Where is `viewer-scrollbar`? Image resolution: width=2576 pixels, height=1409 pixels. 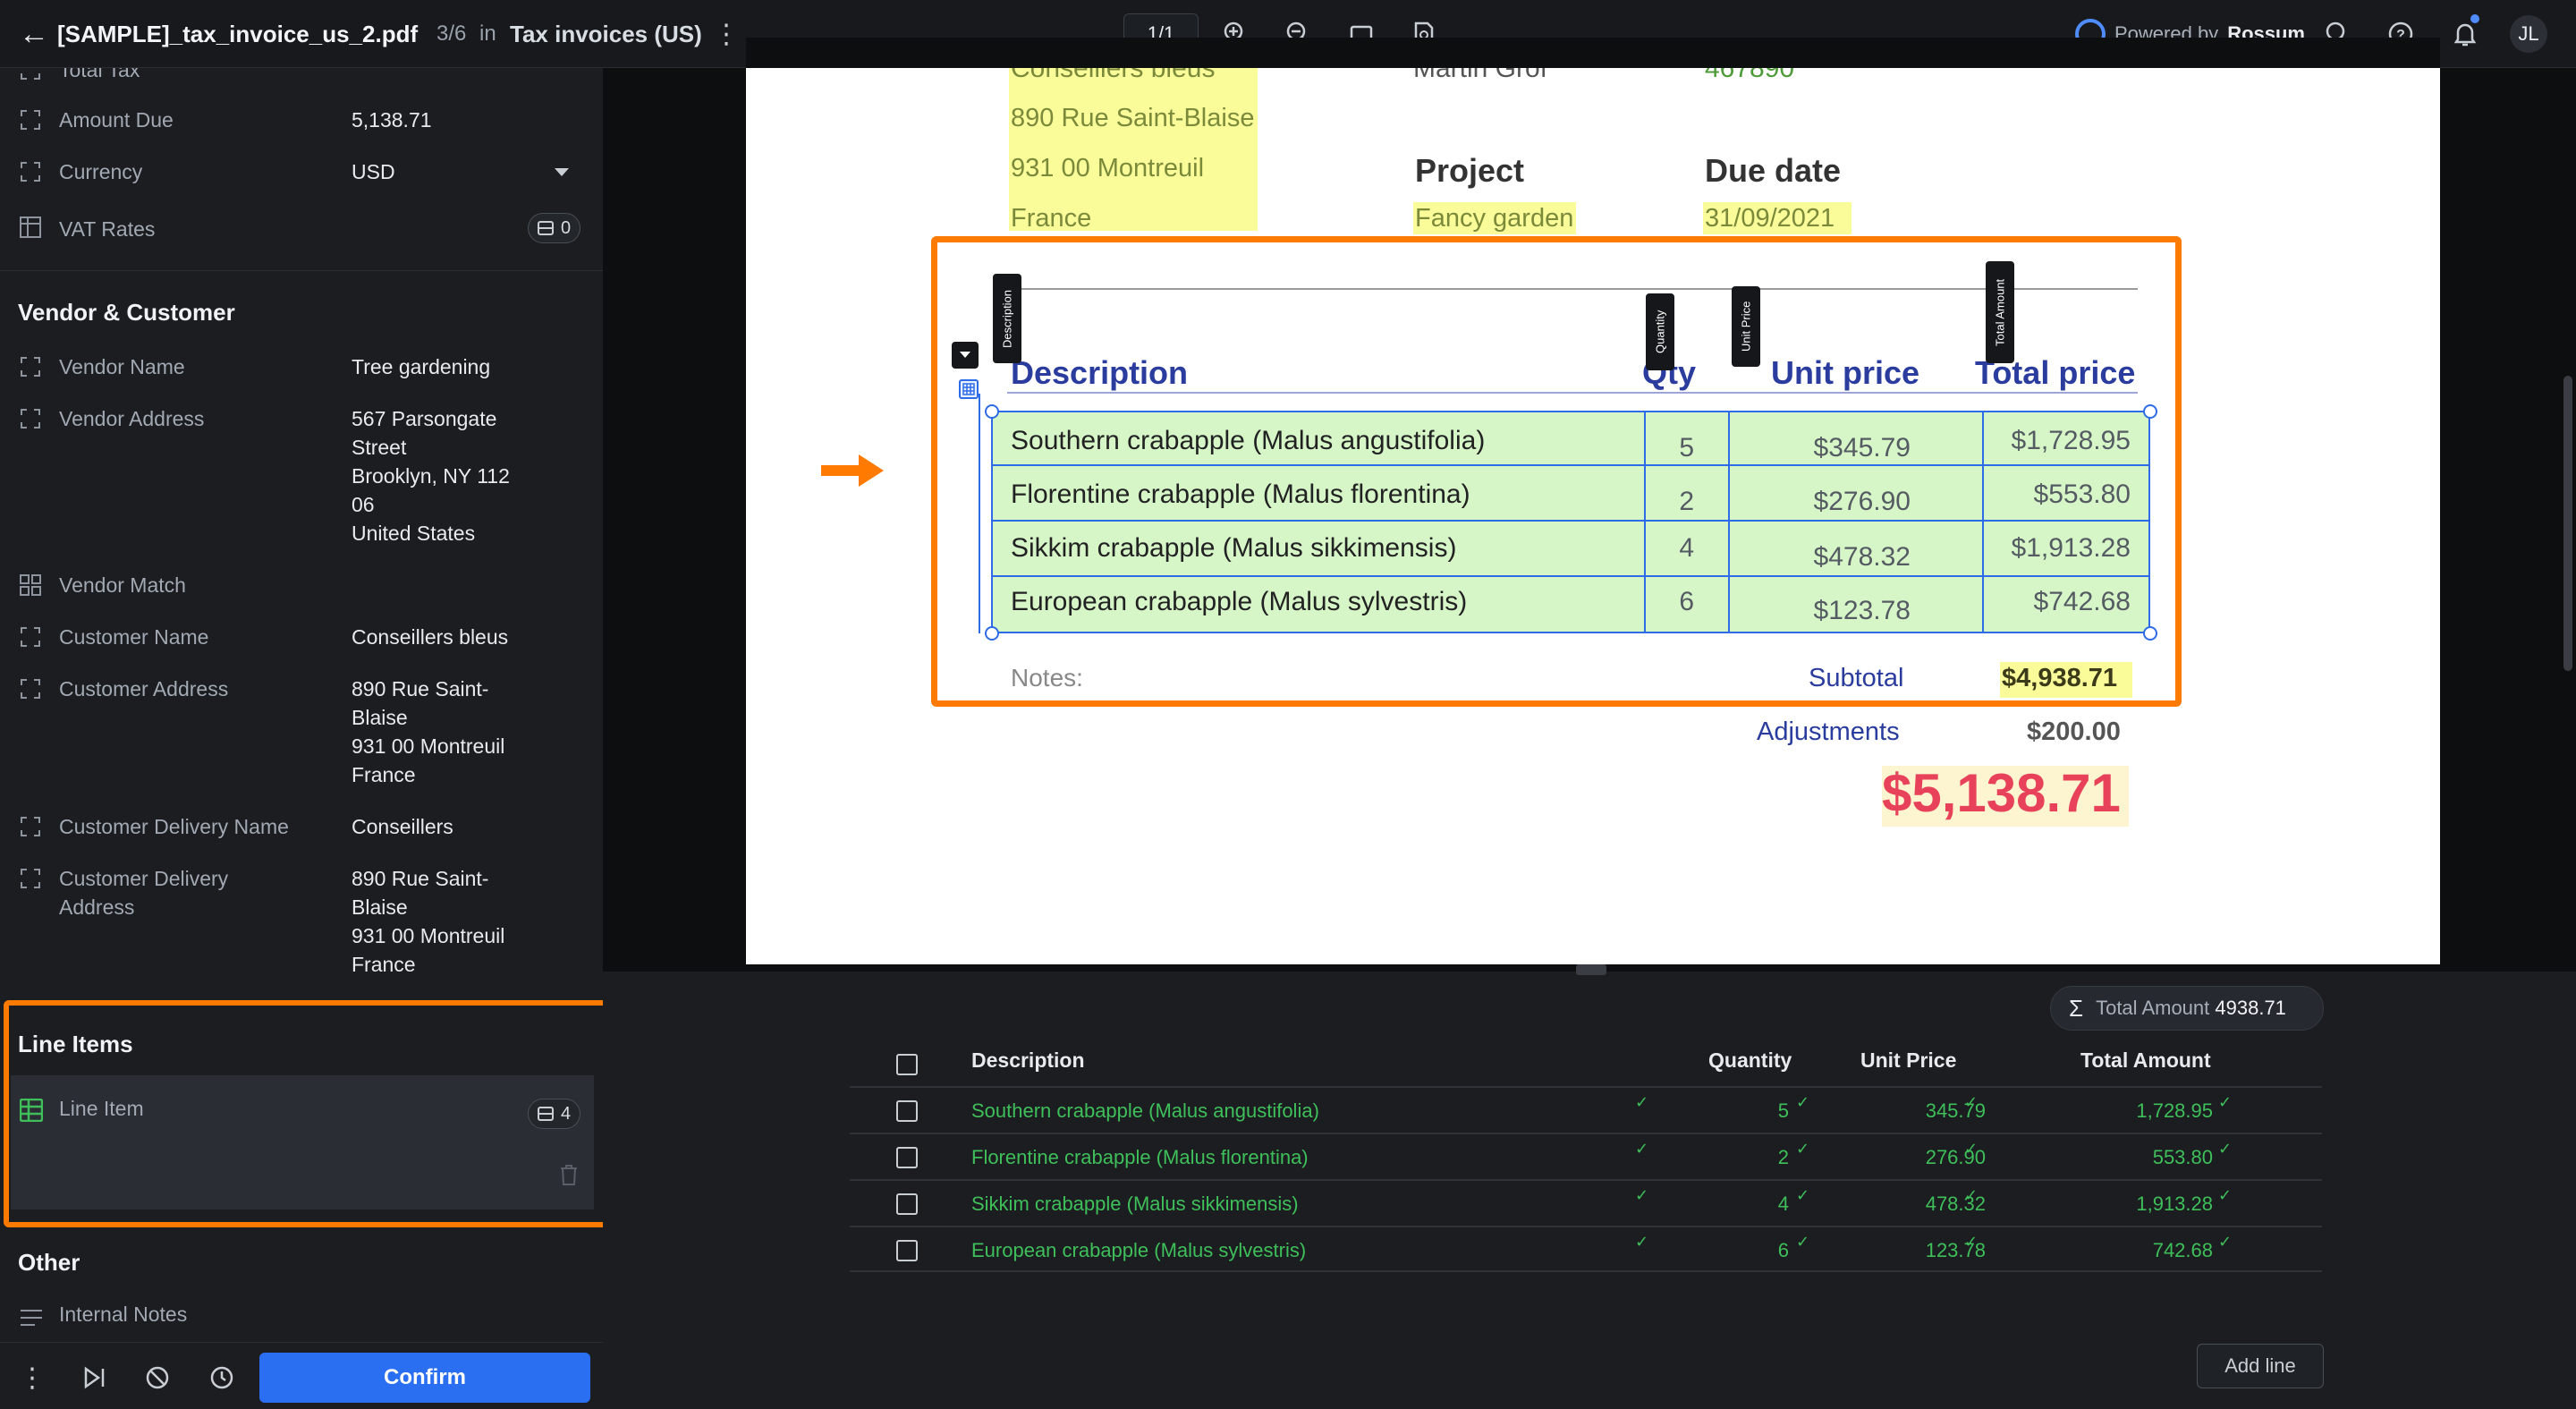 viewer-scrollbar is located at coordinates (2567, 523).